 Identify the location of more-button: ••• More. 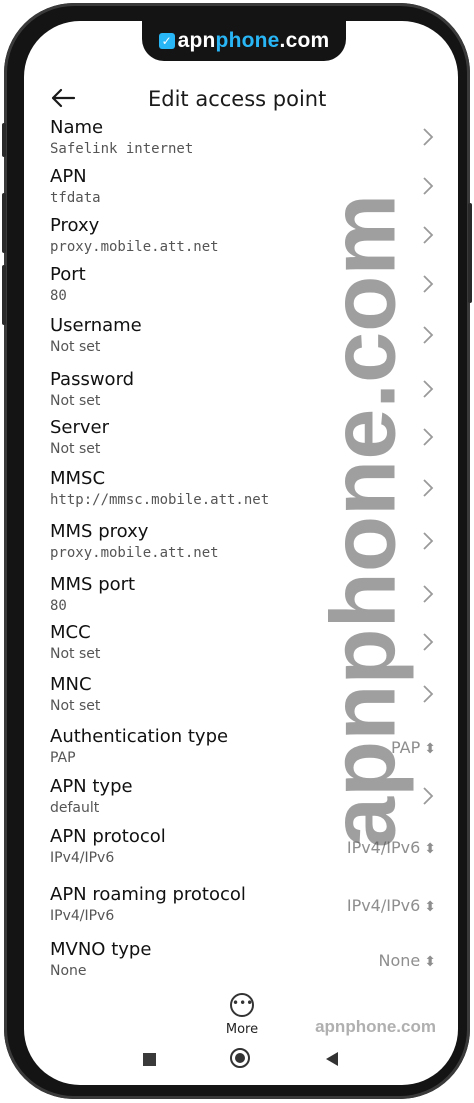
(242, 1015).